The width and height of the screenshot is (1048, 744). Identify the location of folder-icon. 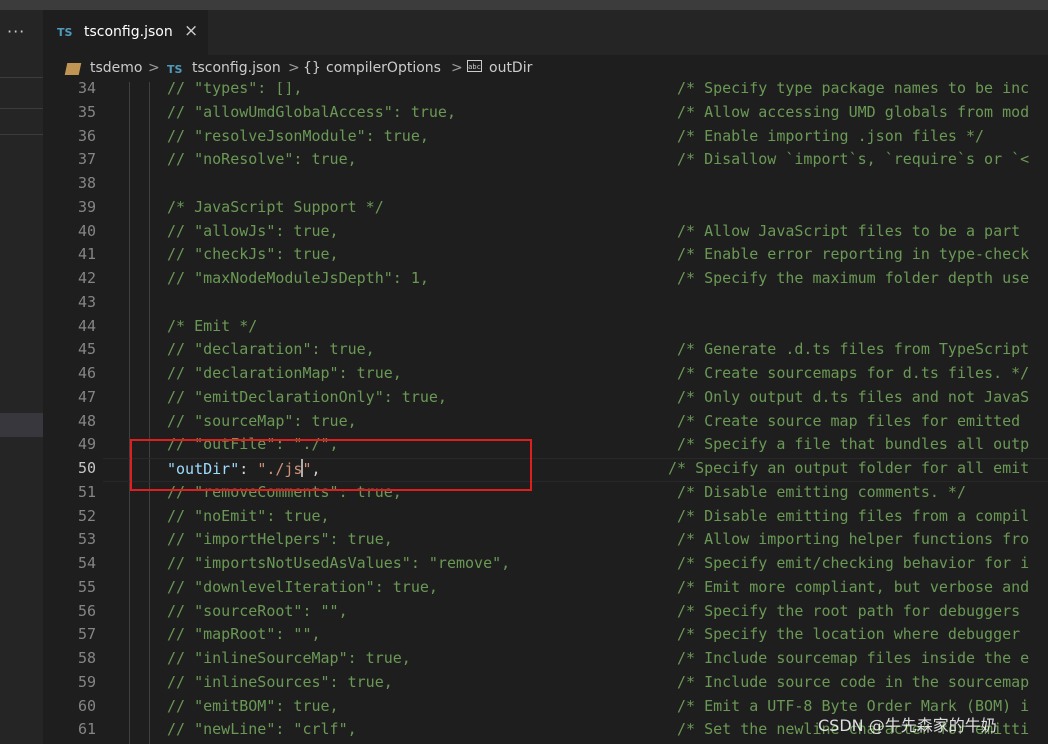
(73, 69).